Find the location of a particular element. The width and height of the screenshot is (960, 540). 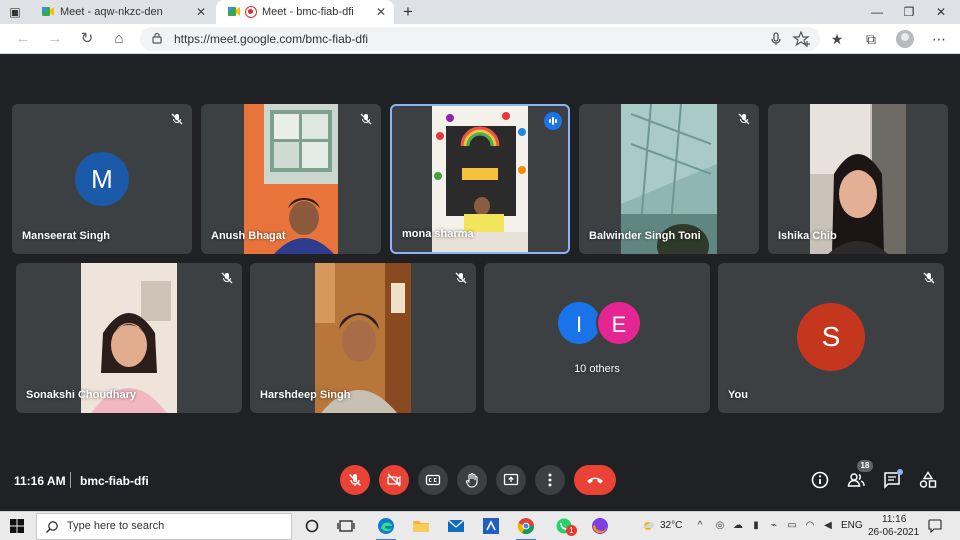

avatar: M is located at coordinates (102, 179).